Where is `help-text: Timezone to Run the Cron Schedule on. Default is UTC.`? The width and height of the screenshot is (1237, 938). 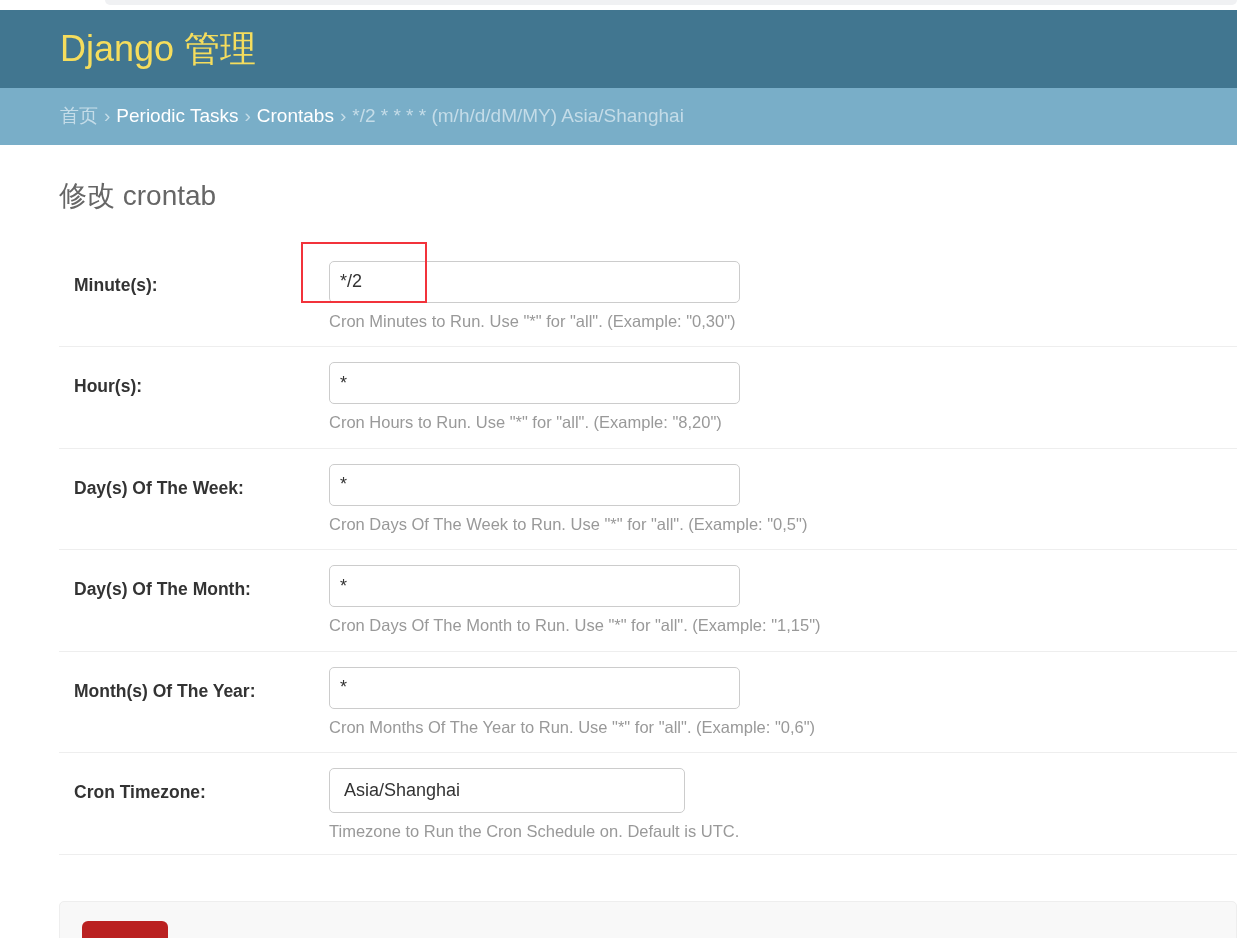 help-text: Timezone to Run the Cron Schedule on. Default is UTC. is located at coordinates (534, 832).